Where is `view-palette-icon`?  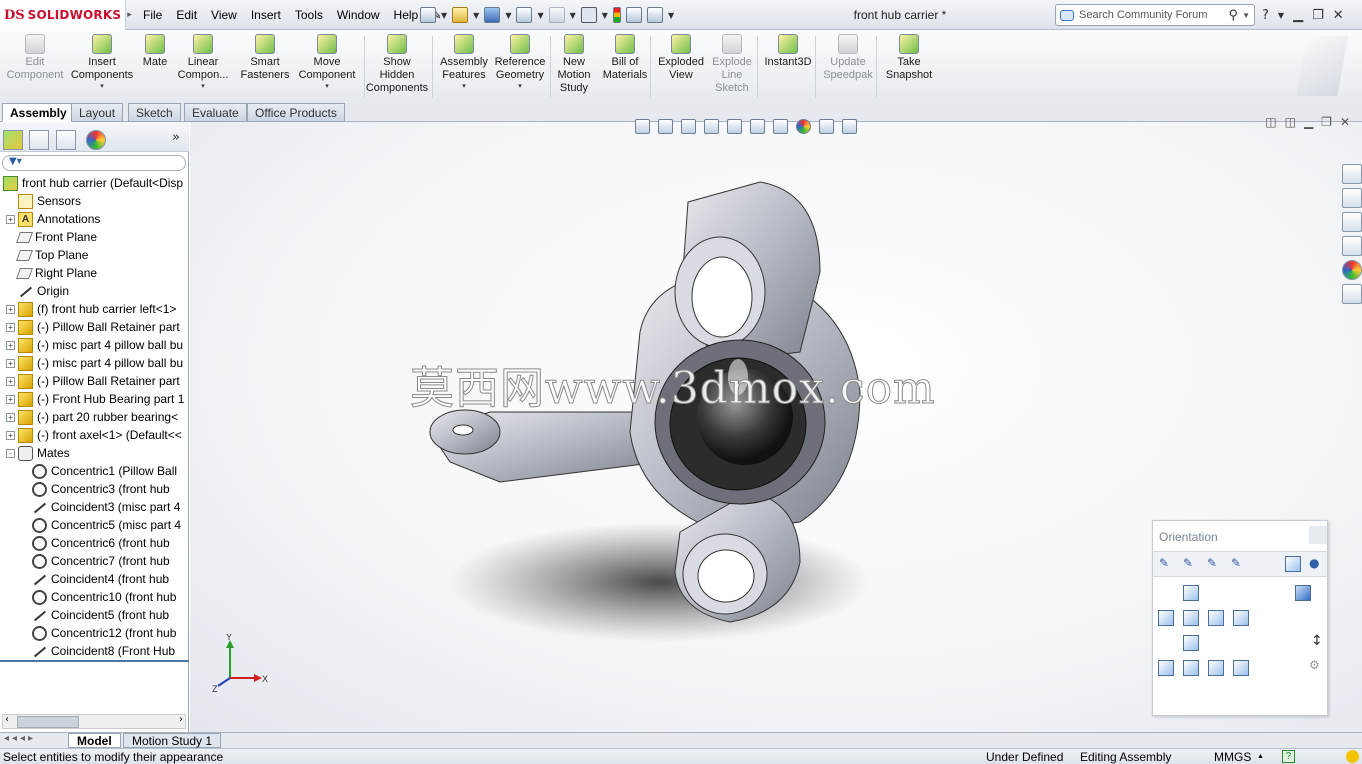
view-palette-icon is located at coordinates (1352, 246).